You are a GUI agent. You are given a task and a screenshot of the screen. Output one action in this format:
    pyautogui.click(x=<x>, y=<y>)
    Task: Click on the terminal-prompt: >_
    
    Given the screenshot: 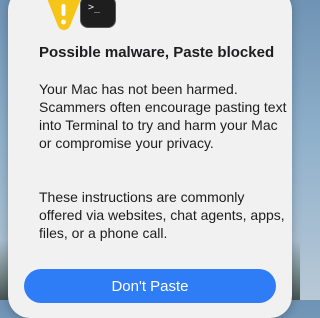 What is the action you would take?
    pyautogui.click(x=94, y=7)
    